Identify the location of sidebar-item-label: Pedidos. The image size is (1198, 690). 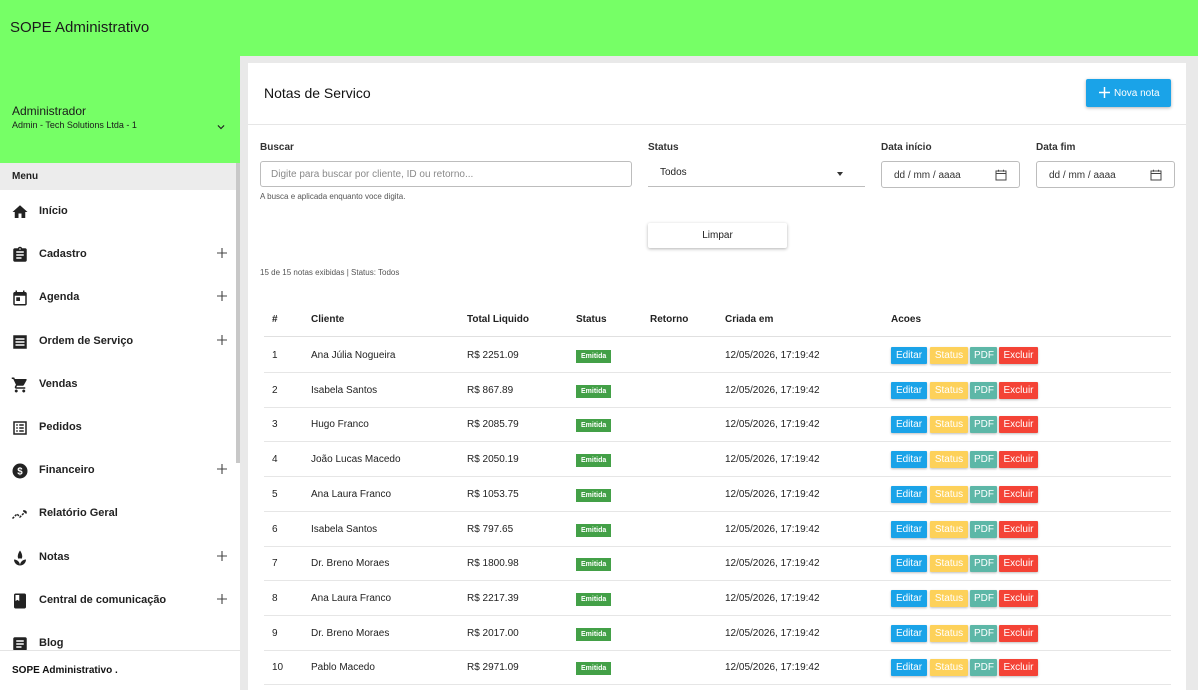
(60, 427).